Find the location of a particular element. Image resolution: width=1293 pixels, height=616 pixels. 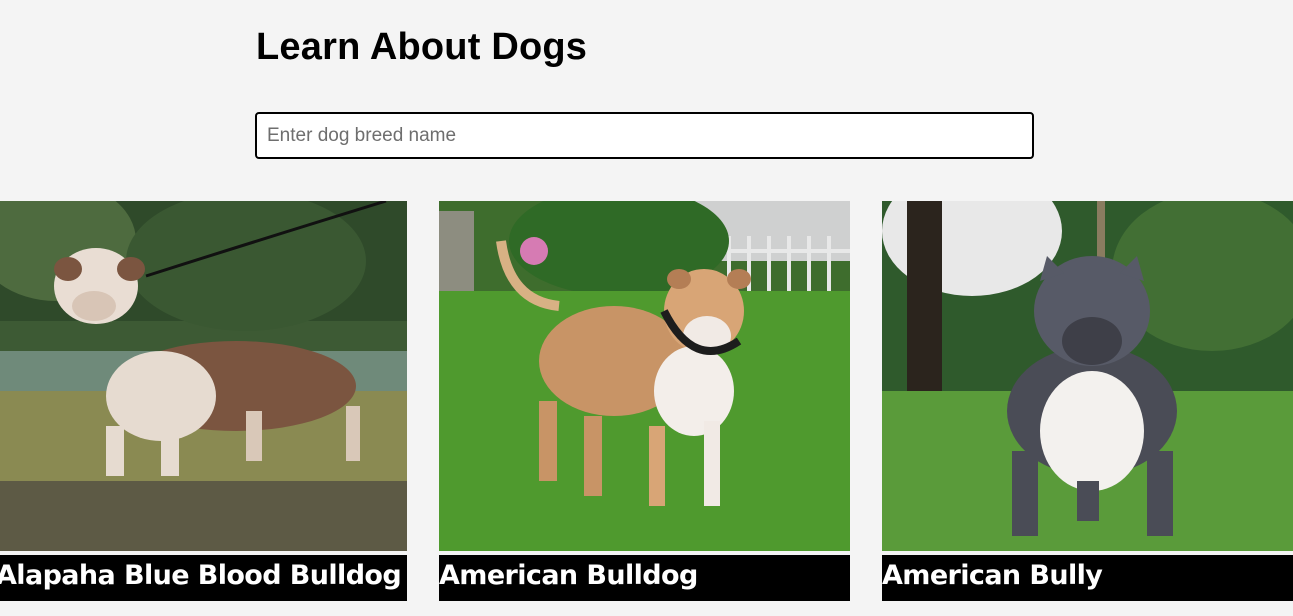

breed-name-label: American Bulldog is located at coordinates (644, 578).